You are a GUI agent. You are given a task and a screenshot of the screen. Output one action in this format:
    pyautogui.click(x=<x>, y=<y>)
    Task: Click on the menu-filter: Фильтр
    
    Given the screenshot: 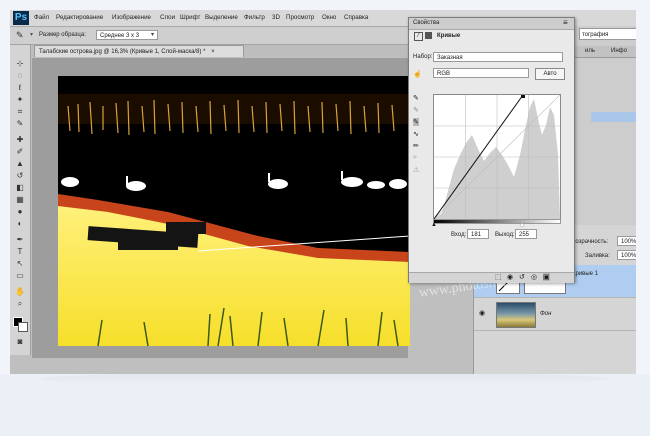 What is the action you would take?
    pyautogui.click(x=254, y=17)
    